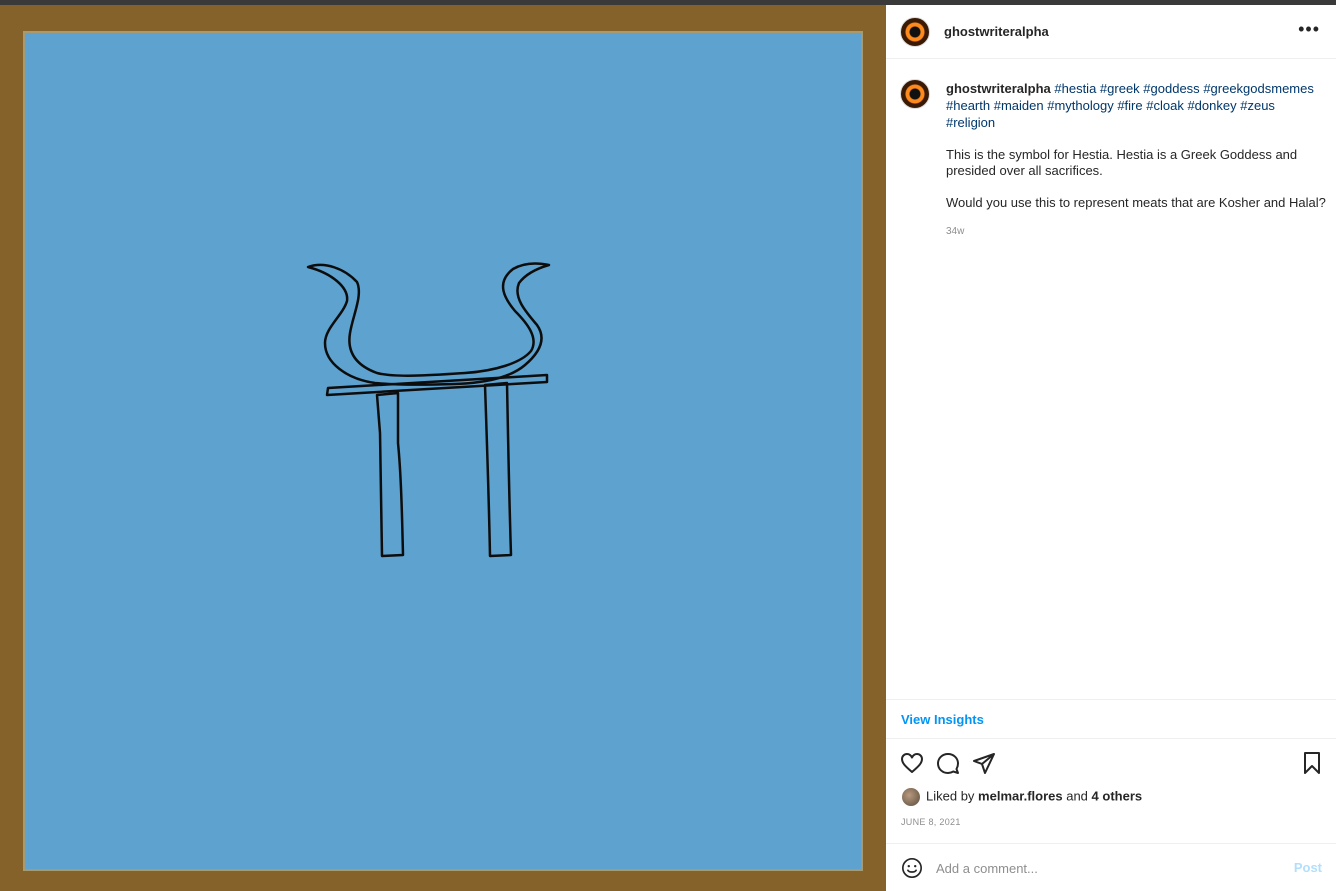  Describe the element at coordinates (1309, 29) in the screenshot. I see `more-icon: •••` at that location.